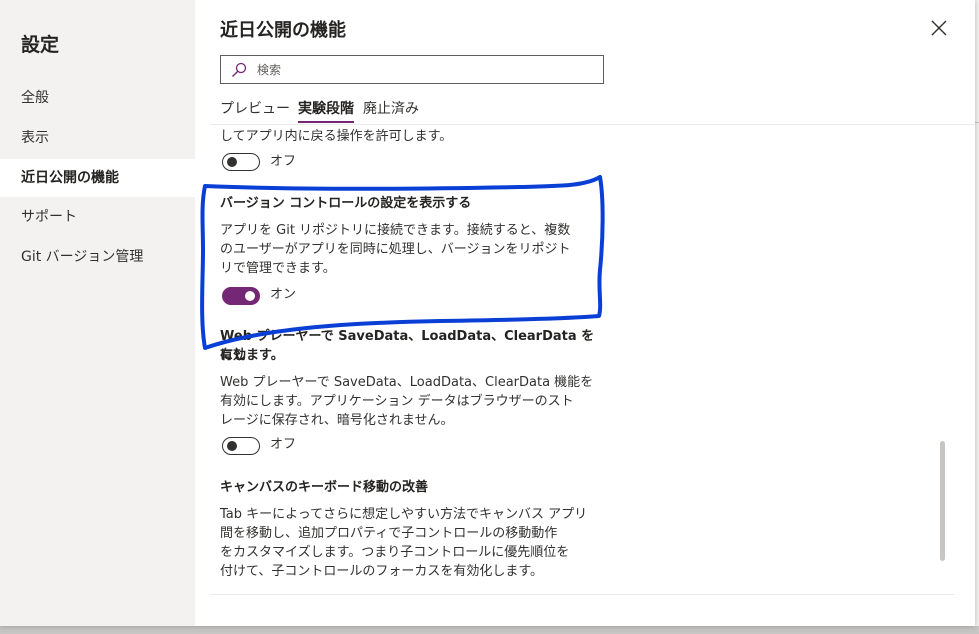 The height and width of the screenshot is (634, 979). Describe the element at coordinates (404, 514) in the screenshot. I see `feature-description-line: Tab キーによってさらに想定しやすい方法でキャンバス アプリ` at that location.